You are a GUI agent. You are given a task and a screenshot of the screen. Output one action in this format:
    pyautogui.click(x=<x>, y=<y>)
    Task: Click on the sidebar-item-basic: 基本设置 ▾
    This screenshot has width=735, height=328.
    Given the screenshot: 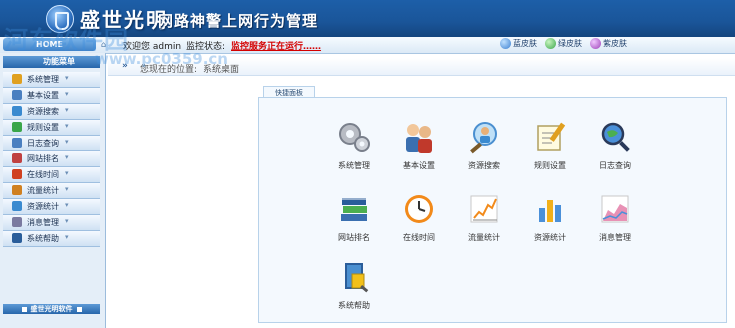 What is the action you would take?
    pyautogui.click(x=51, y=95)
    